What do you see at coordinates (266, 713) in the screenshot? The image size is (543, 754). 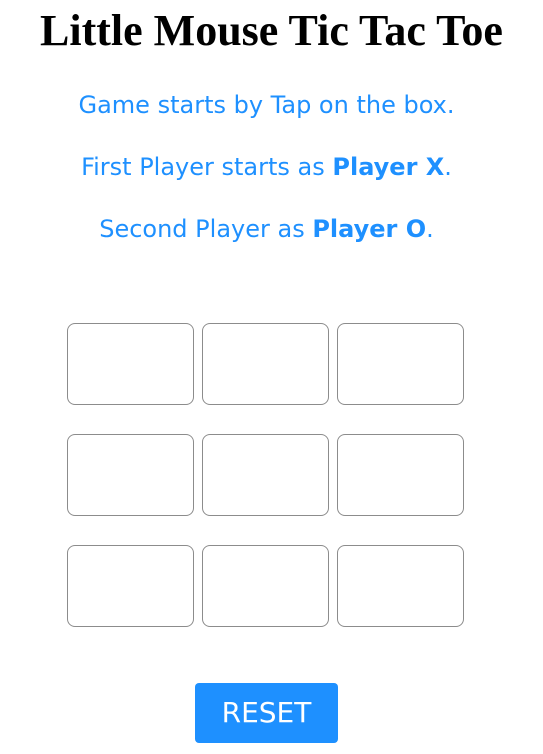 I see `reset-button: RESET` at bounding box center [266, 713].